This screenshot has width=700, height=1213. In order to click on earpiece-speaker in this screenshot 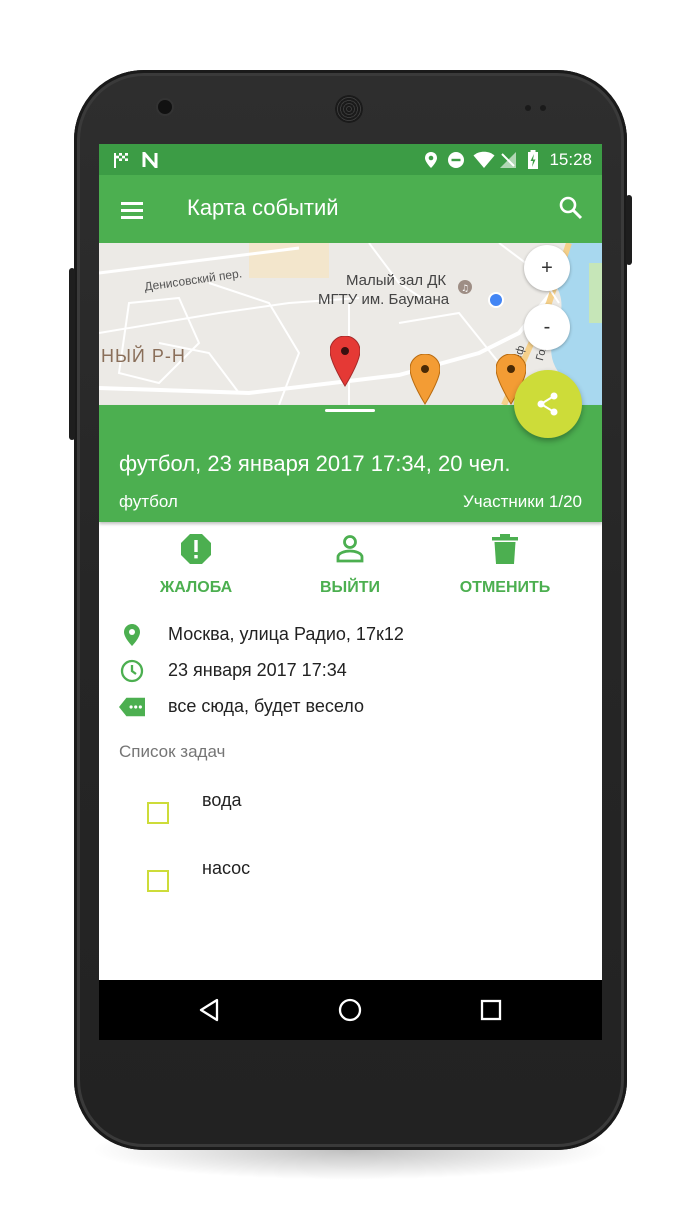, I will do `click(349, 109)`.